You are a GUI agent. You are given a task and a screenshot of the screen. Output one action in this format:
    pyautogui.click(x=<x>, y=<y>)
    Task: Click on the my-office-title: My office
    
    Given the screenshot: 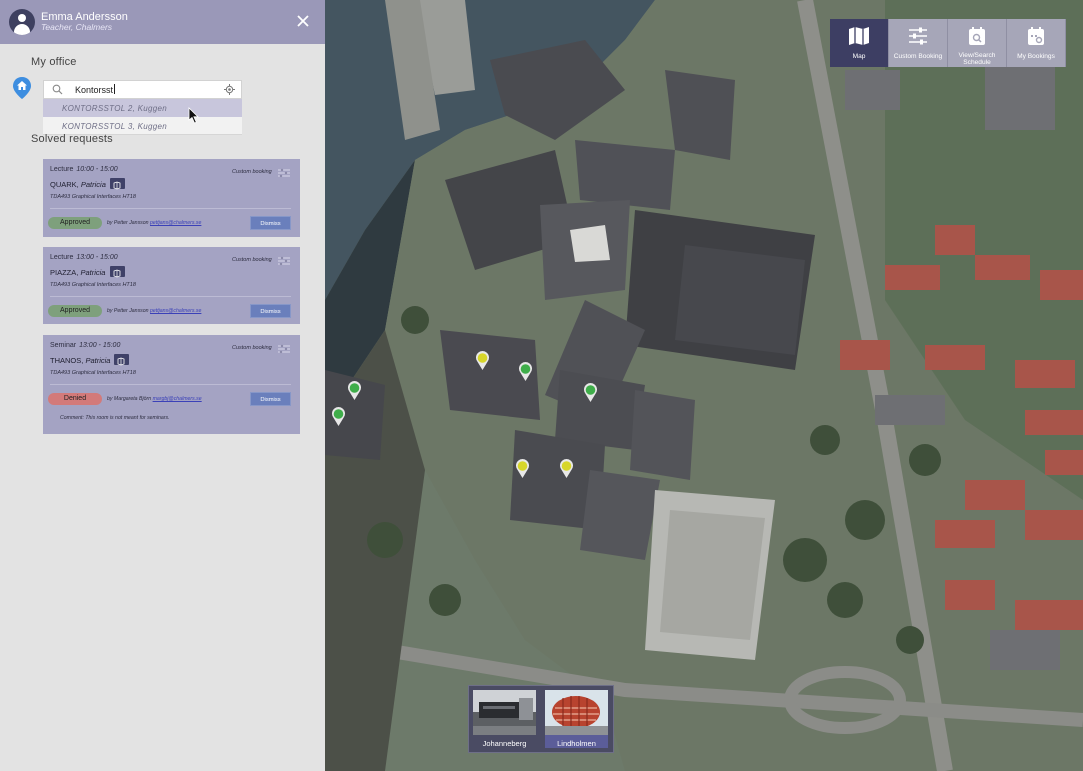 What is the action you would take?
    pyautogui.click(x=54, y=62)
    